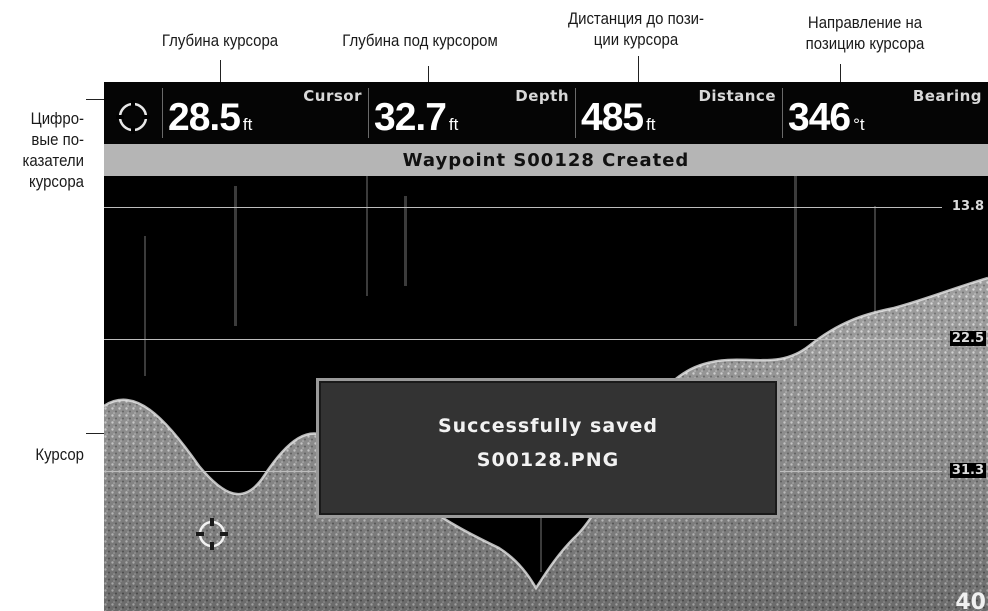 This screenshot has width=988, height=611. I want to click on cursor-depth-caption: Cursor, so click(332, 96).